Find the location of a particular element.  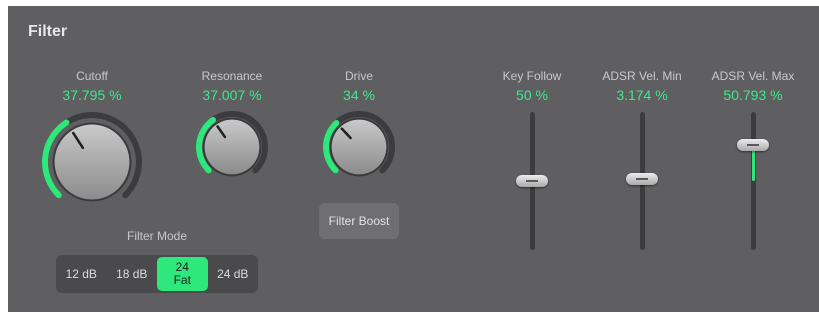

filter-mode-label: Filter Mode is located at coordinates (157, 236).